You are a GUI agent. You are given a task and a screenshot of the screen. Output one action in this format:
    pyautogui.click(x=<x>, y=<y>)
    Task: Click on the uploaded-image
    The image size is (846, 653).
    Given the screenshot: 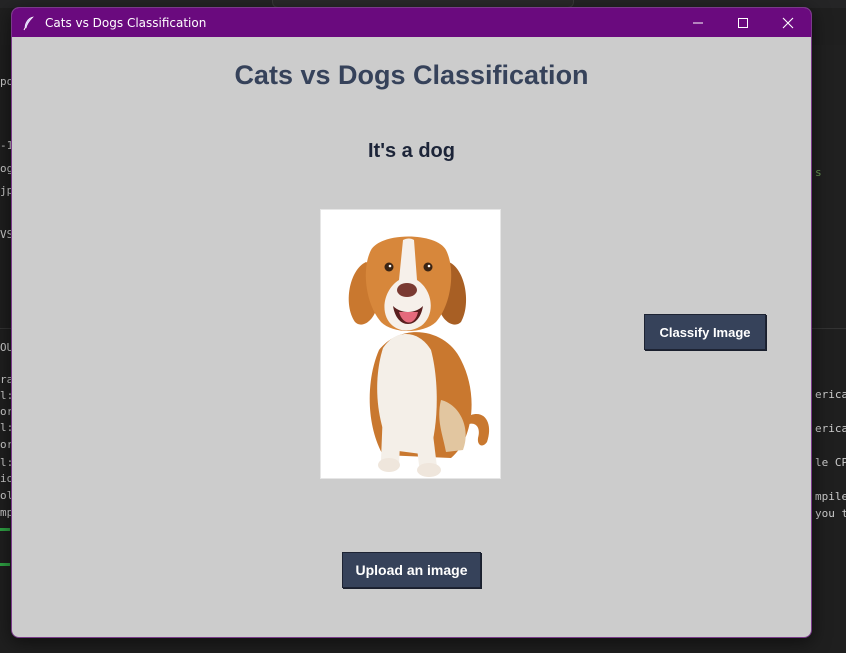 What is the action you would take?
    pyautogui.click(x=410, y=344)
    